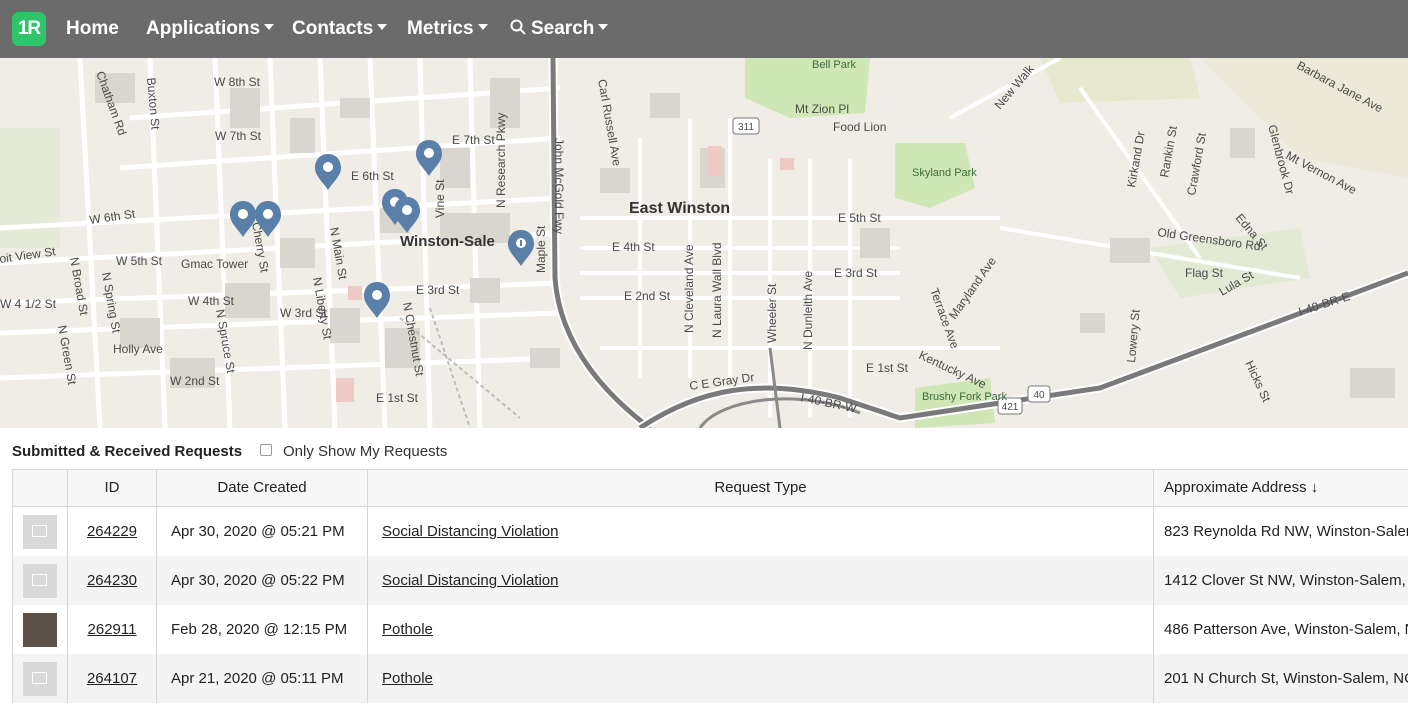 The width and height of the screenshot is (1408, 720). Describe the element at coordinates (440, 28) in the screenshot. I see `nav-metrics-label: Metrics` at that location.